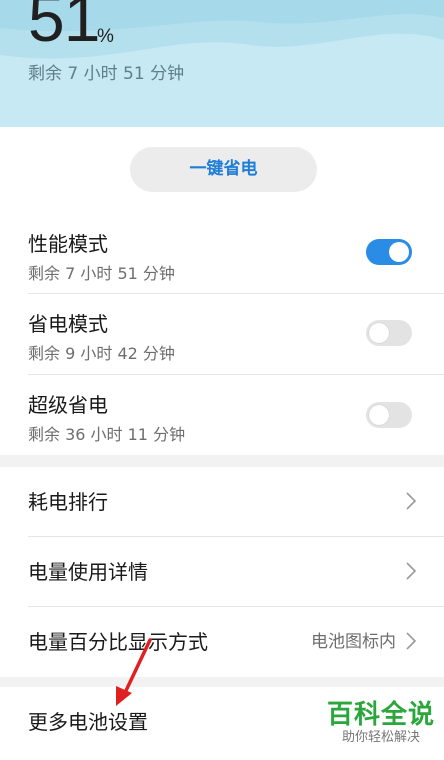  I want to click on more-battery-settings-label: 更多电池设置, so click(88, 722).